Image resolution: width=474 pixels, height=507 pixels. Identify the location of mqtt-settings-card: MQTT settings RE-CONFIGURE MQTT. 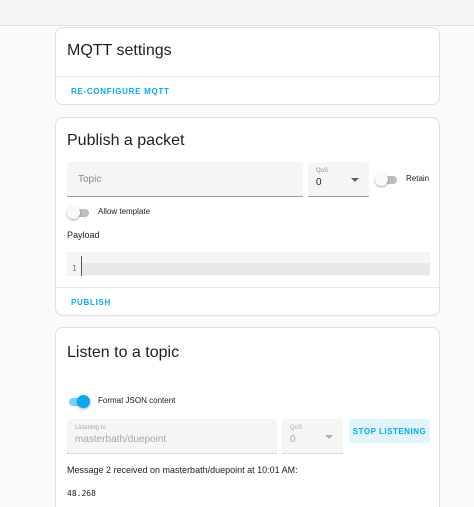
(247, 66).